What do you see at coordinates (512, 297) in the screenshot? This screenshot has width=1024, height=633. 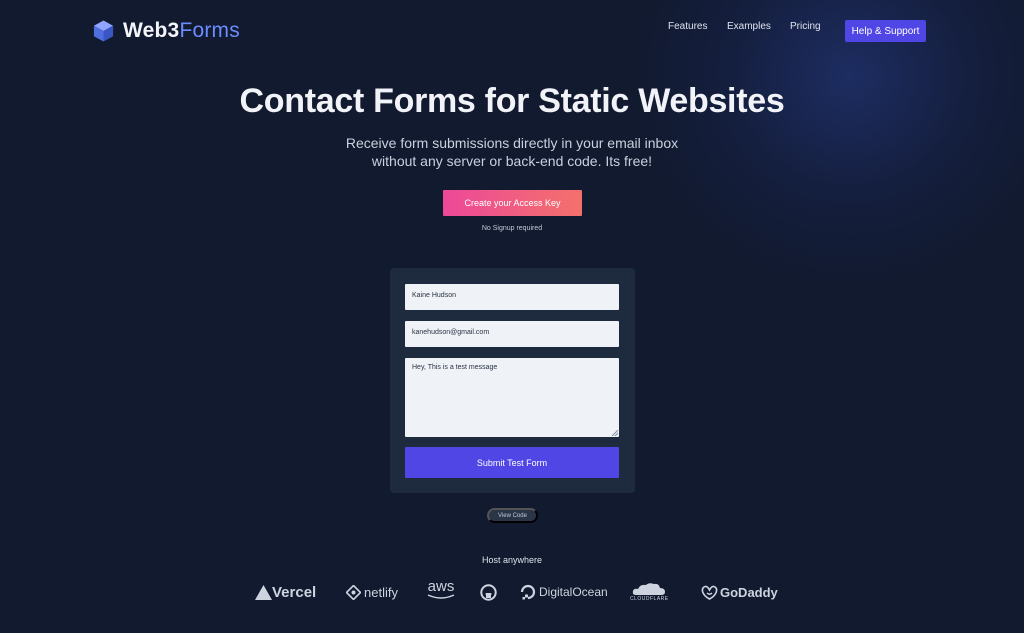 I see `name-input: Kaine Hudson` at bounding box center [512, 297].